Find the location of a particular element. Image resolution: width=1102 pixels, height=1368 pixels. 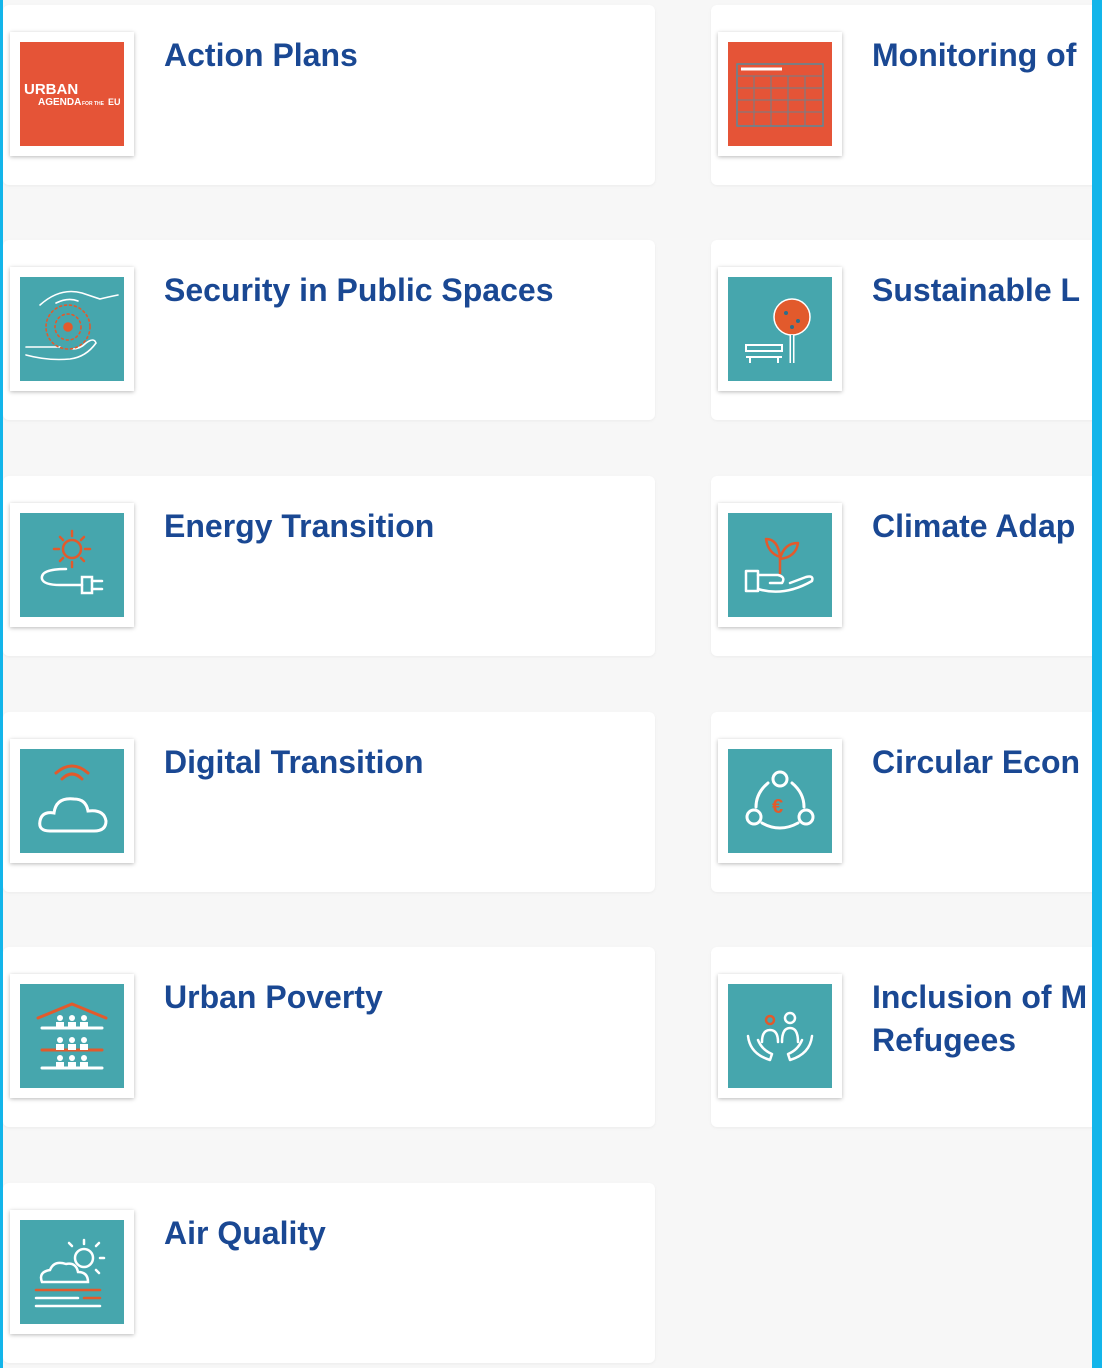

card-digital-transition: Digital Transition is located at coordinates (329, 802).